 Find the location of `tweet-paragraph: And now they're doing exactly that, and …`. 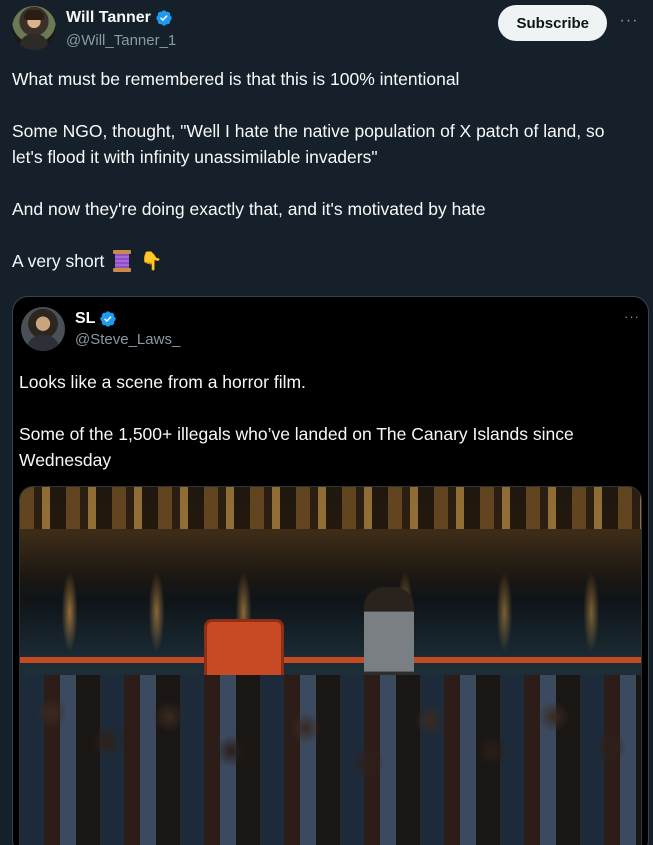

tweet-paragraph: And now they're doing exactly that, and … is located at coordinates (249, 209).